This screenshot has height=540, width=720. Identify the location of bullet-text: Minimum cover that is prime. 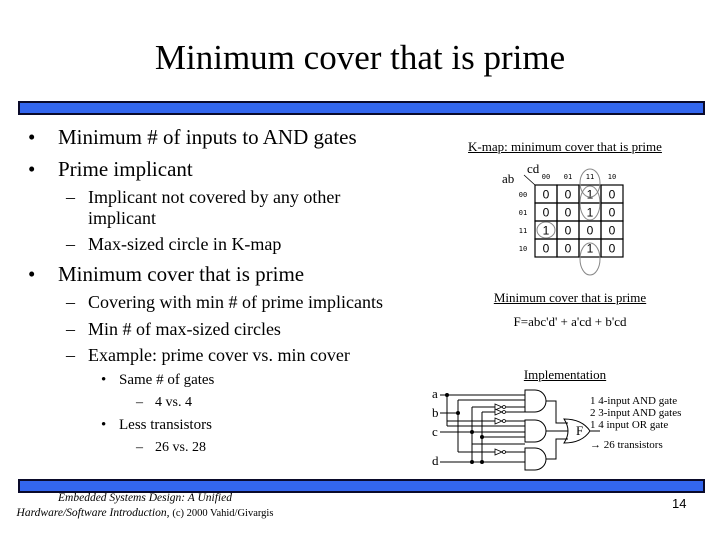
(181, 274).